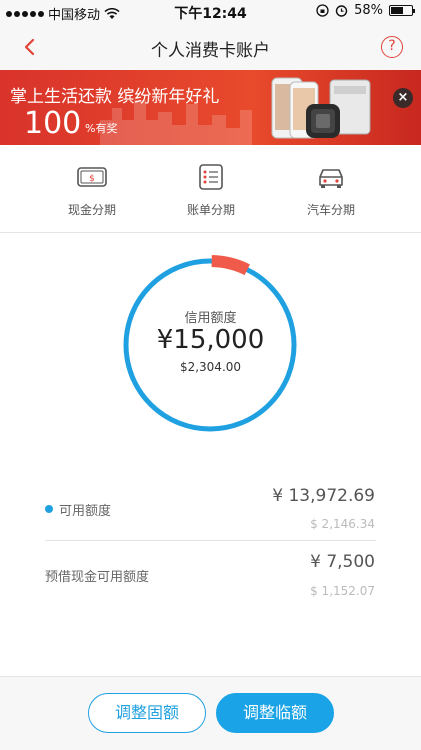  I want to click on credit-limit-cny: ¥15,000, so click(210, 340).